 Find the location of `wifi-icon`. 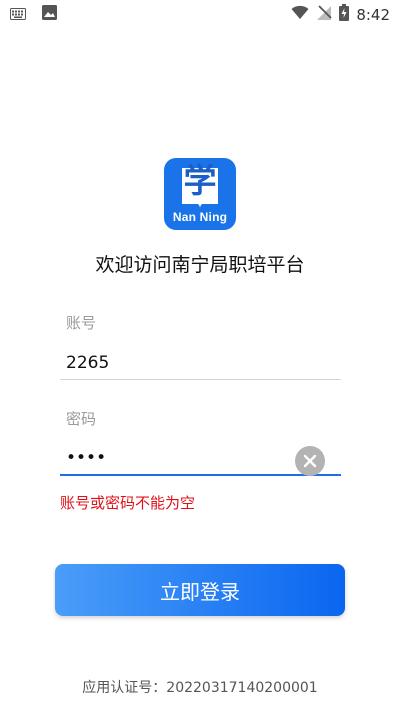

wifi-icon is located at coordinates (300, 14).